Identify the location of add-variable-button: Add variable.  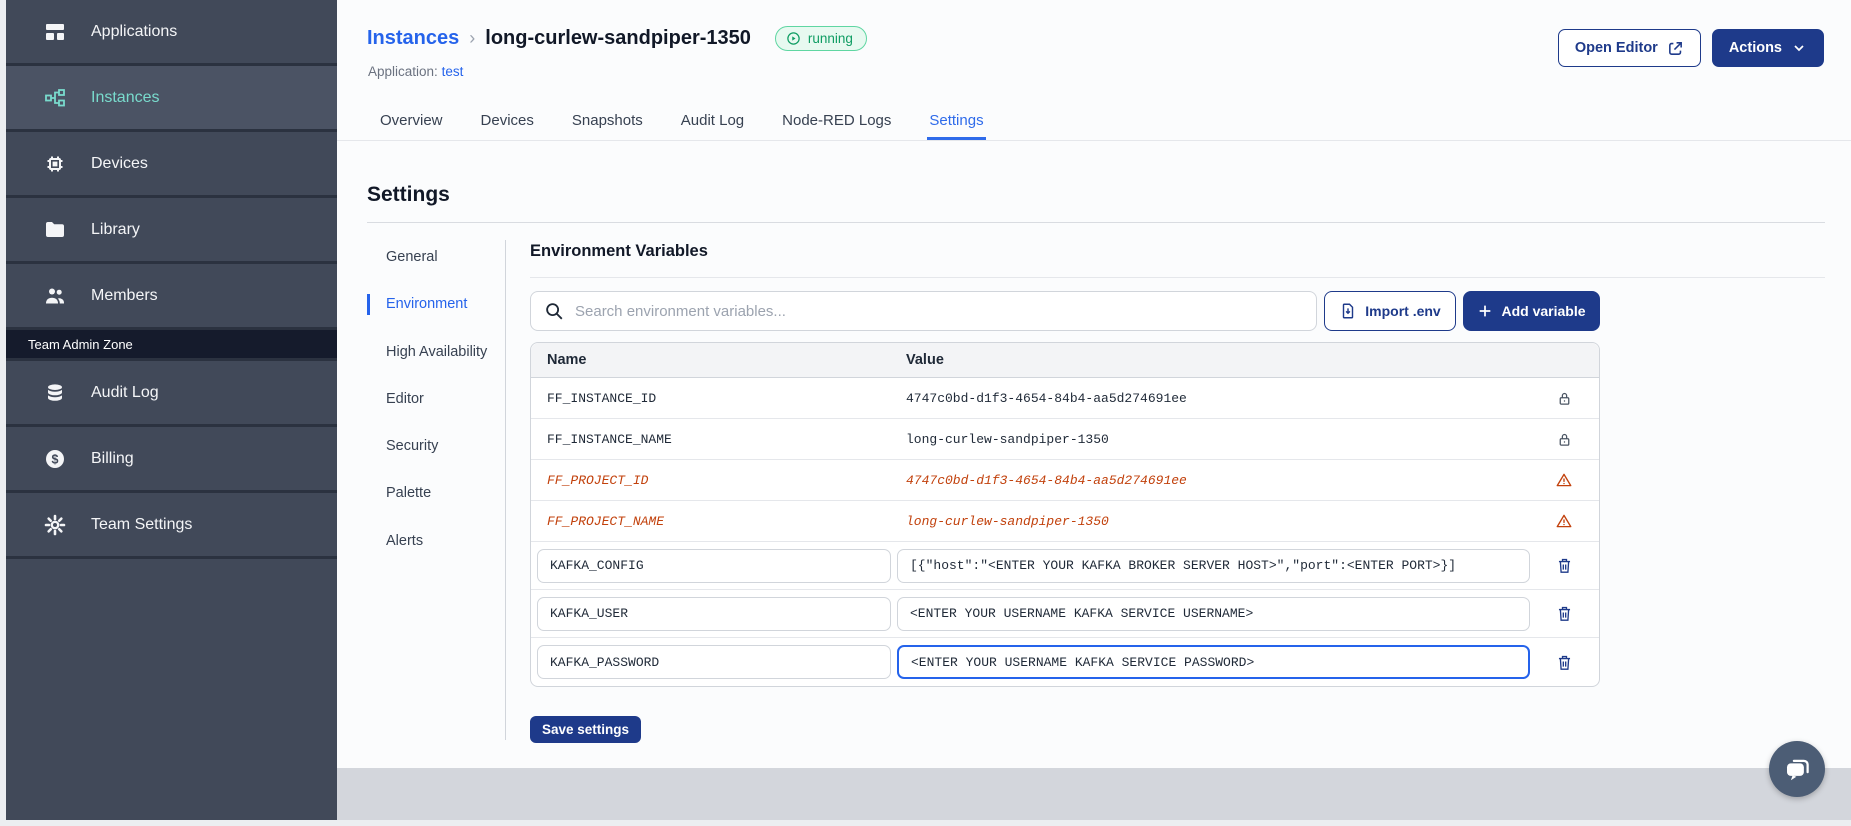
(1531, 311).